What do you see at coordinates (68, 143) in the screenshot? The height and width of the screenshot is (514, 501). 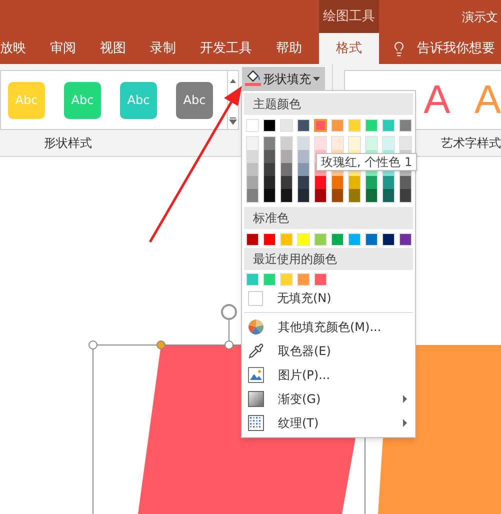 I see `group-label: 形状样式` at bounding box center [68, 143].